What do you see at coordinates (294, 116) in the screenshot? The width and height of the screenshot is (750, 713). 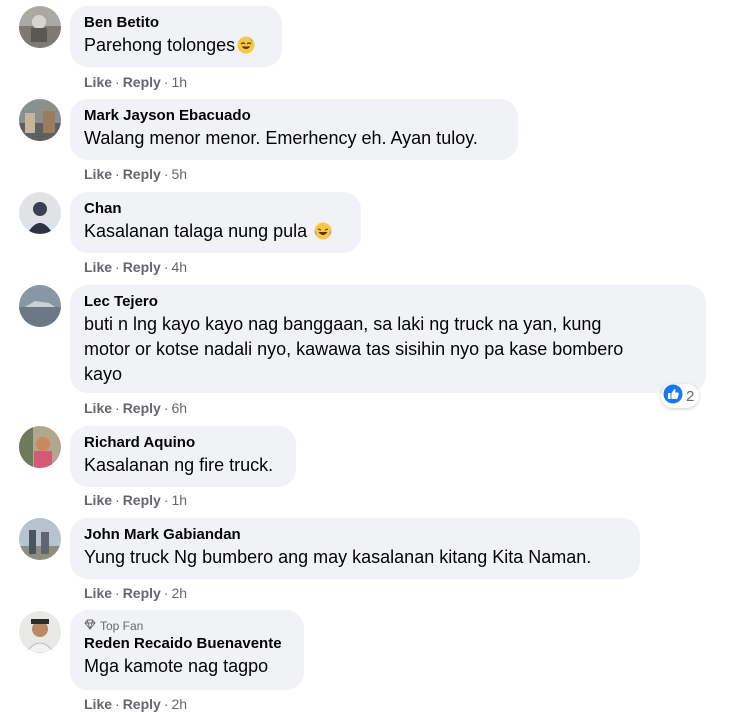 I see `comment-author: Mark Jayson Ebacuado` at bounding box center [294, 116].